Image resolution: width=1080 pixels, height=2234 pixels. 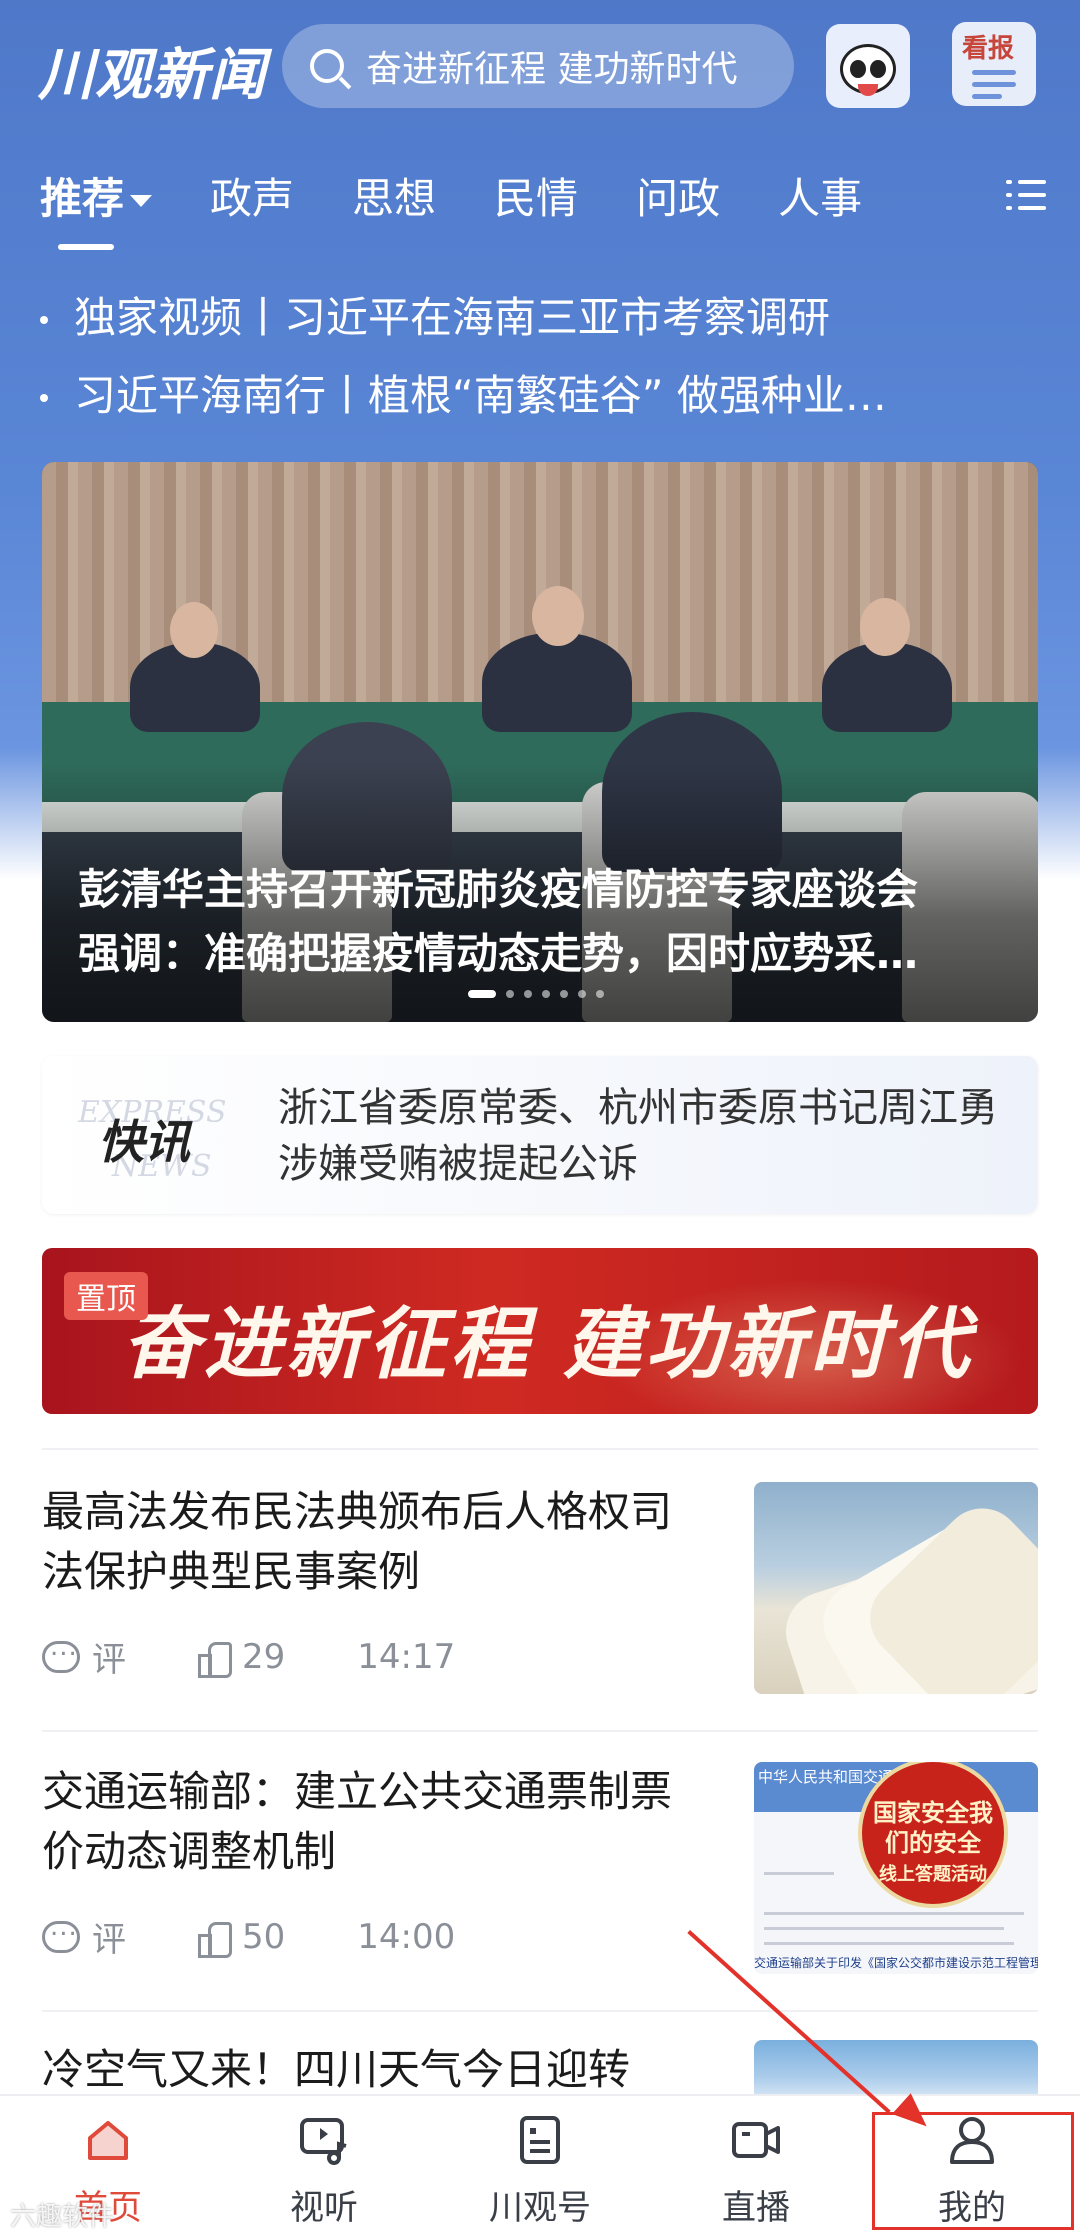 I want to click on tab-recommend: 推荐, so click(x=96, y=195).